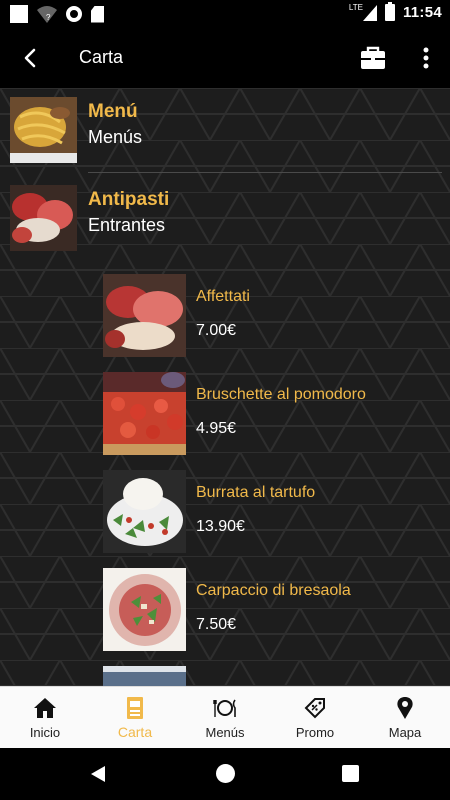  I want to click on wifi-icon: ?, so click(47, 14).